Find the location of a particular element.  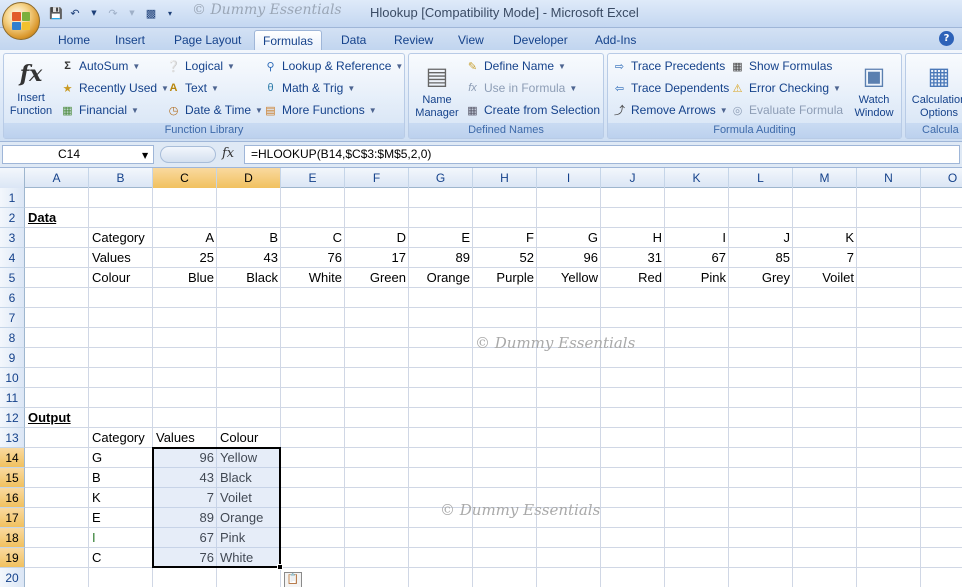

camera-icon: ▩ is located at coordinates (151, 13).